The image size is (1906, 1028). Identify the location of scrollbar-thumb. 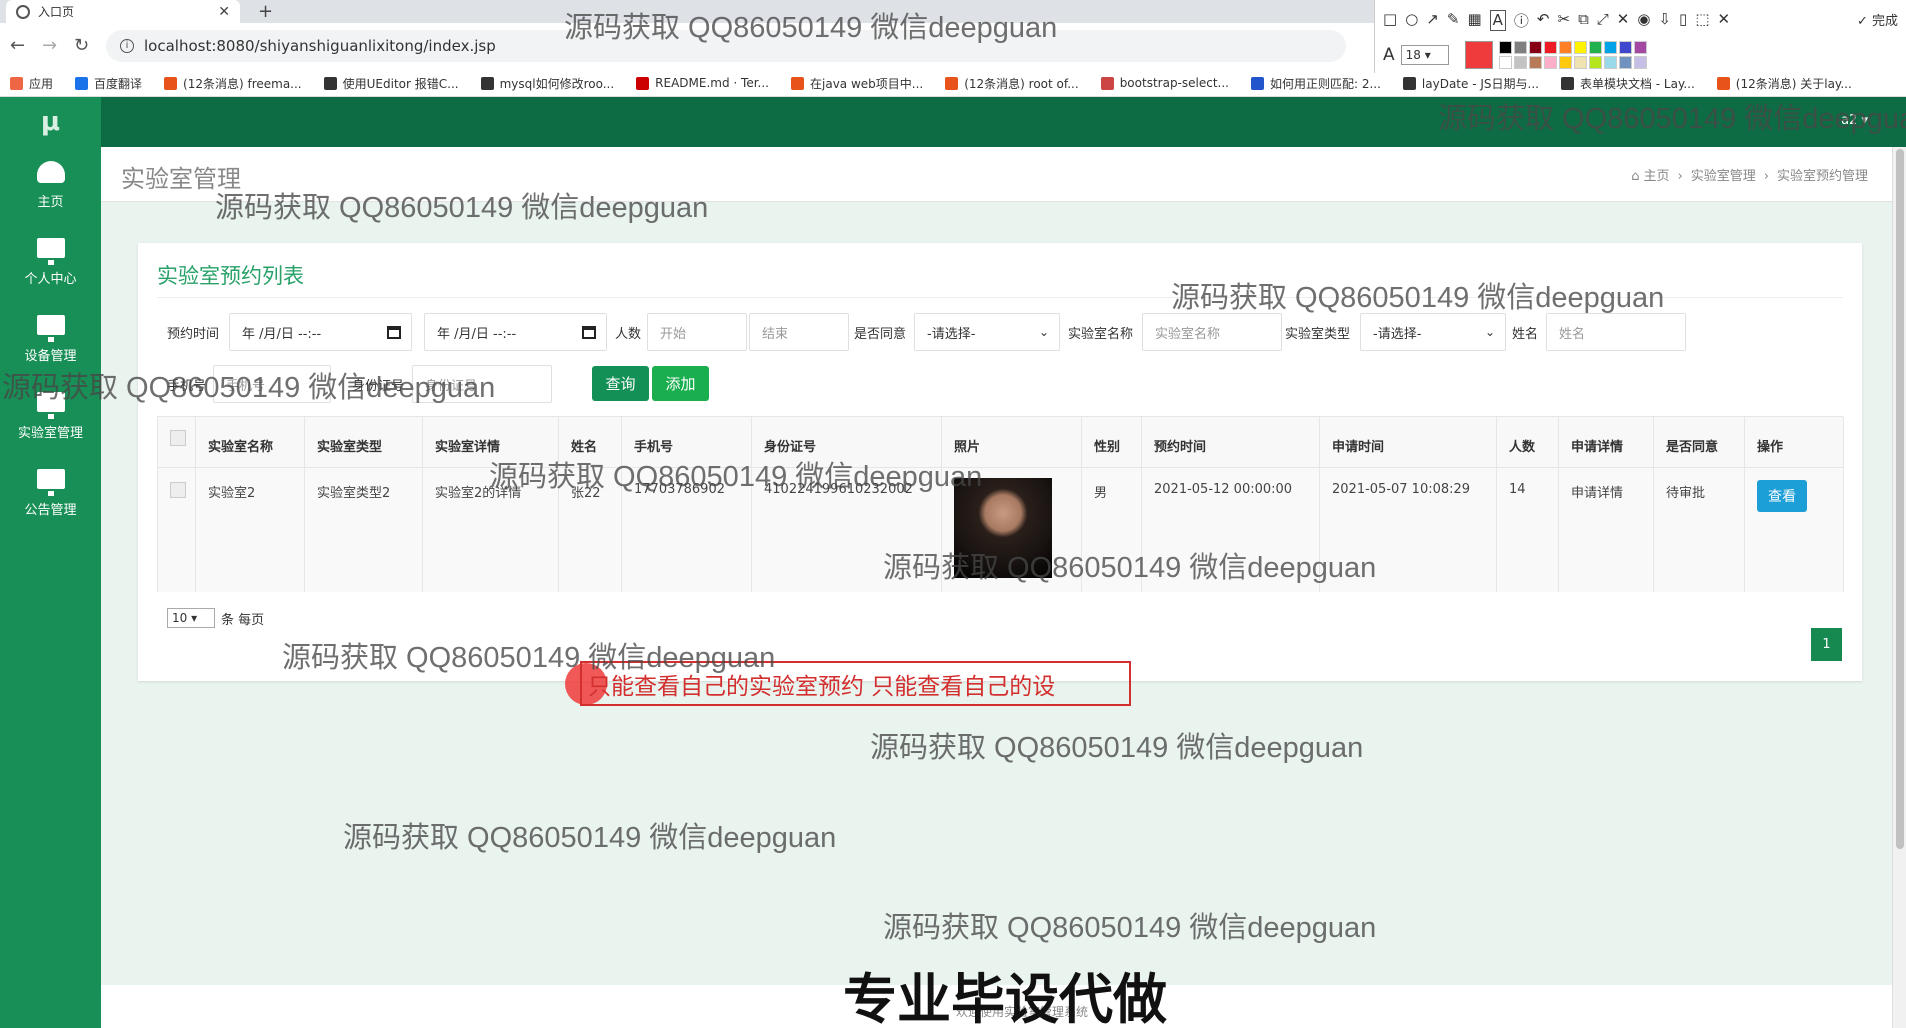
(1900, 499).